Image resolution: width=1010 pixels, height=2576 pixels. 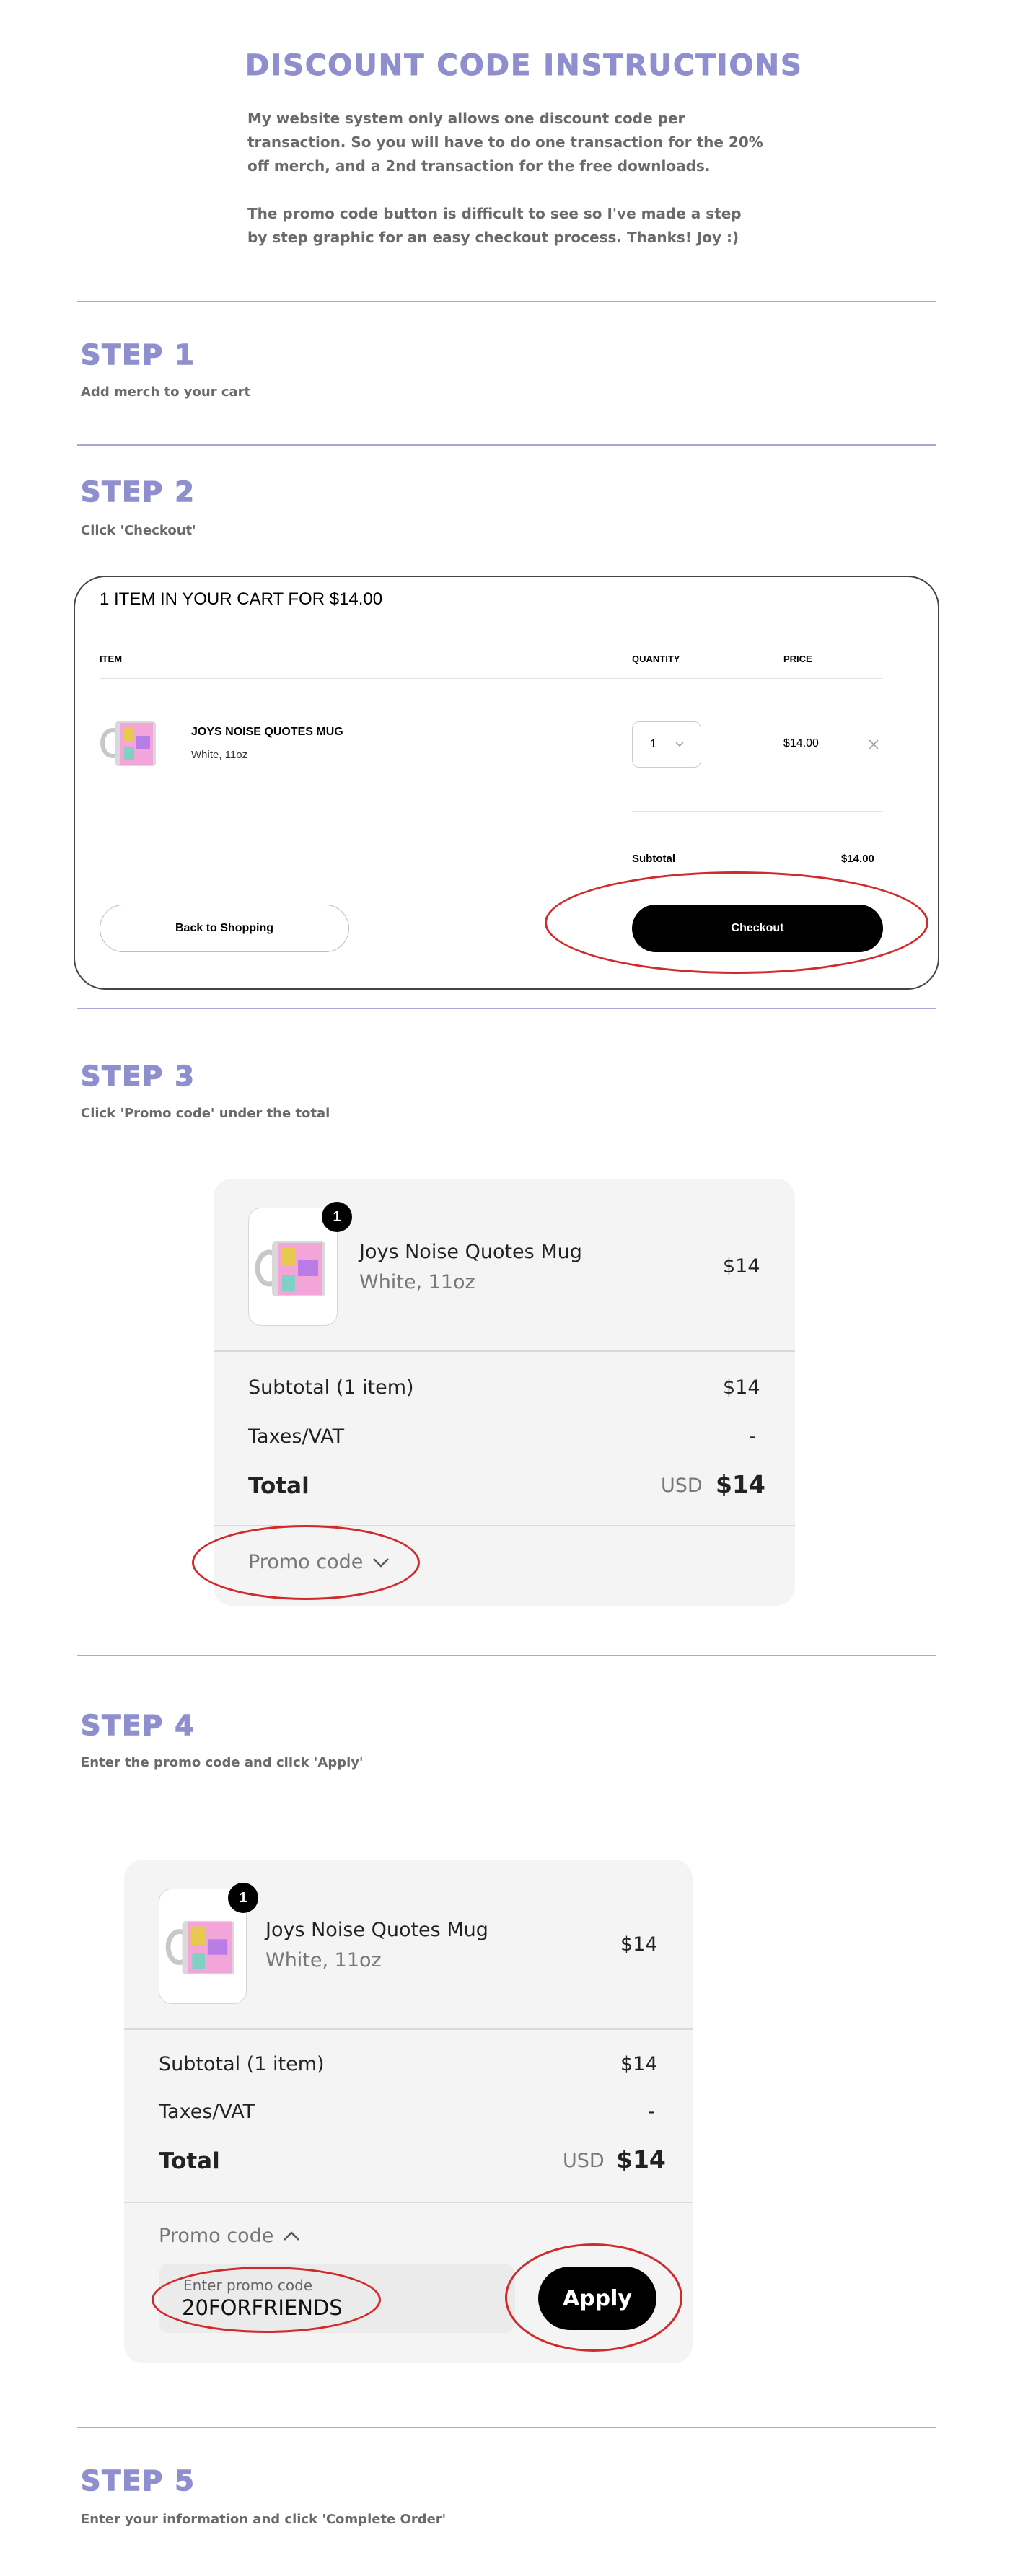 What do you see at coordinates (292, 2235) in the screenshot?
I see `chevron-up-icon` at bounding box center [292, 2235].